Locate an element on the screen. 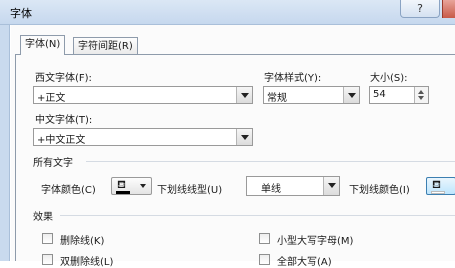 The width and height of the screenshot is (455, 268). all-text-section-title: 所有文字 is located at coordinates (53, 163).